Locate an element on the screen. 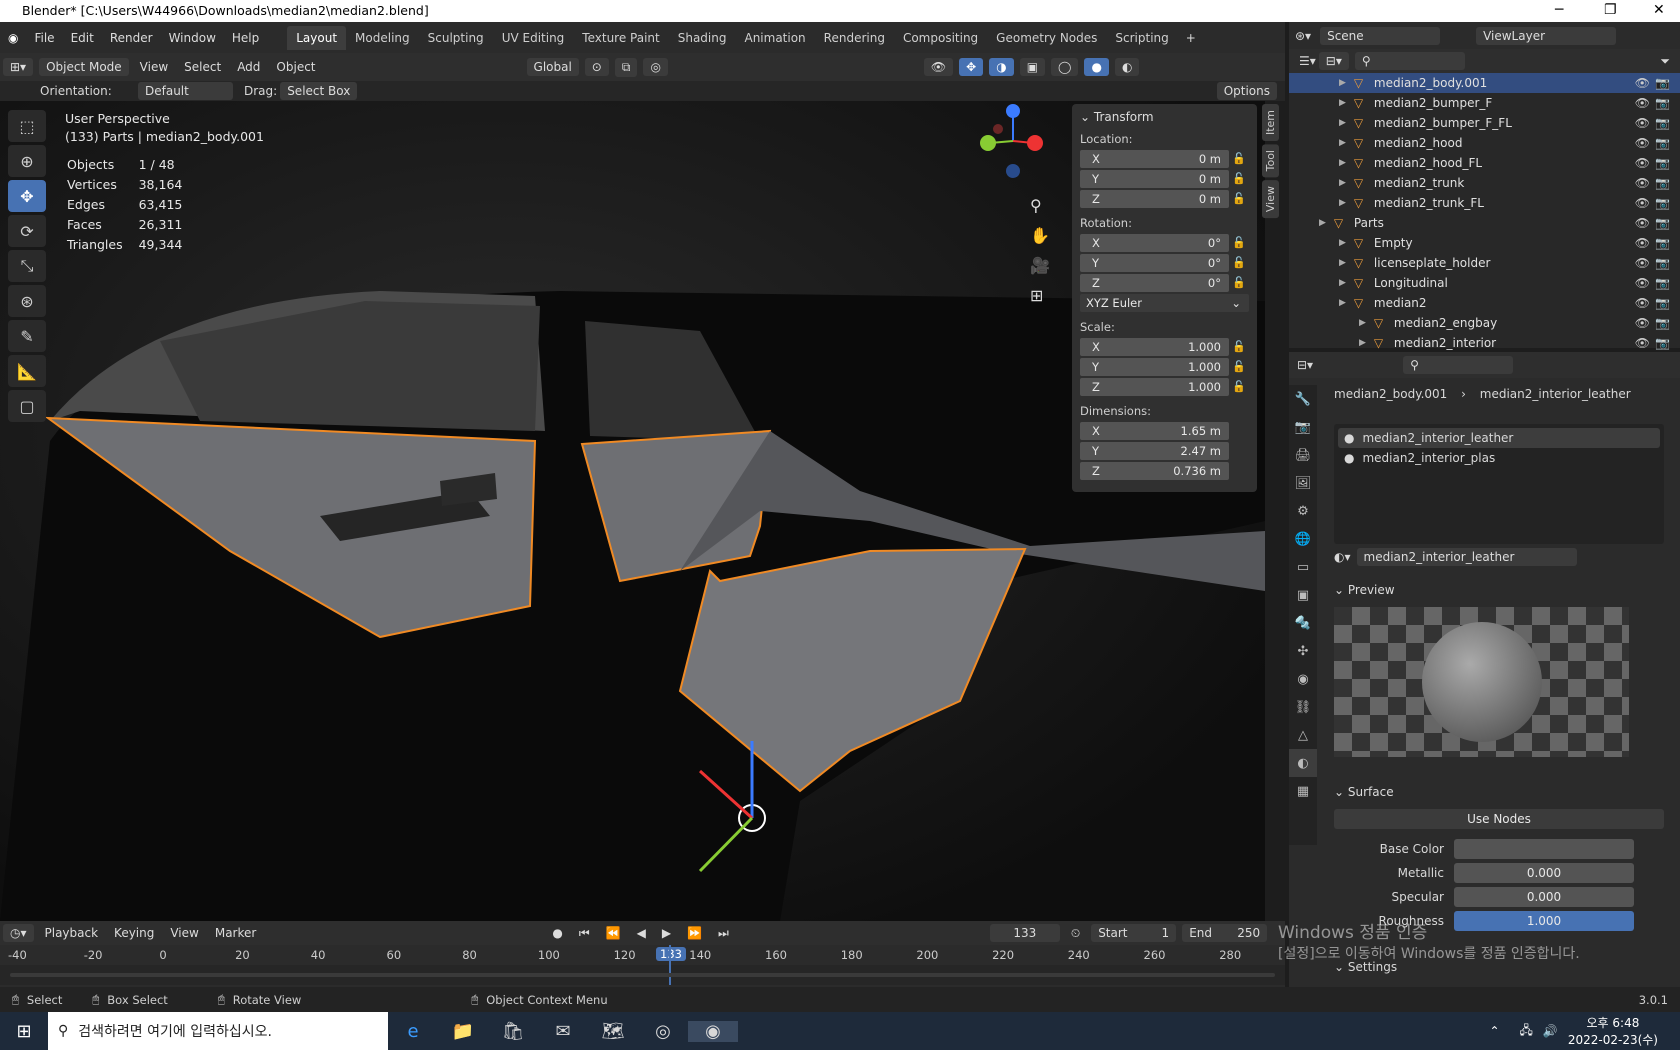 The image size is (1680, 1050). world-tab-icon: 🌐 is located at coordinates (1303, 539).